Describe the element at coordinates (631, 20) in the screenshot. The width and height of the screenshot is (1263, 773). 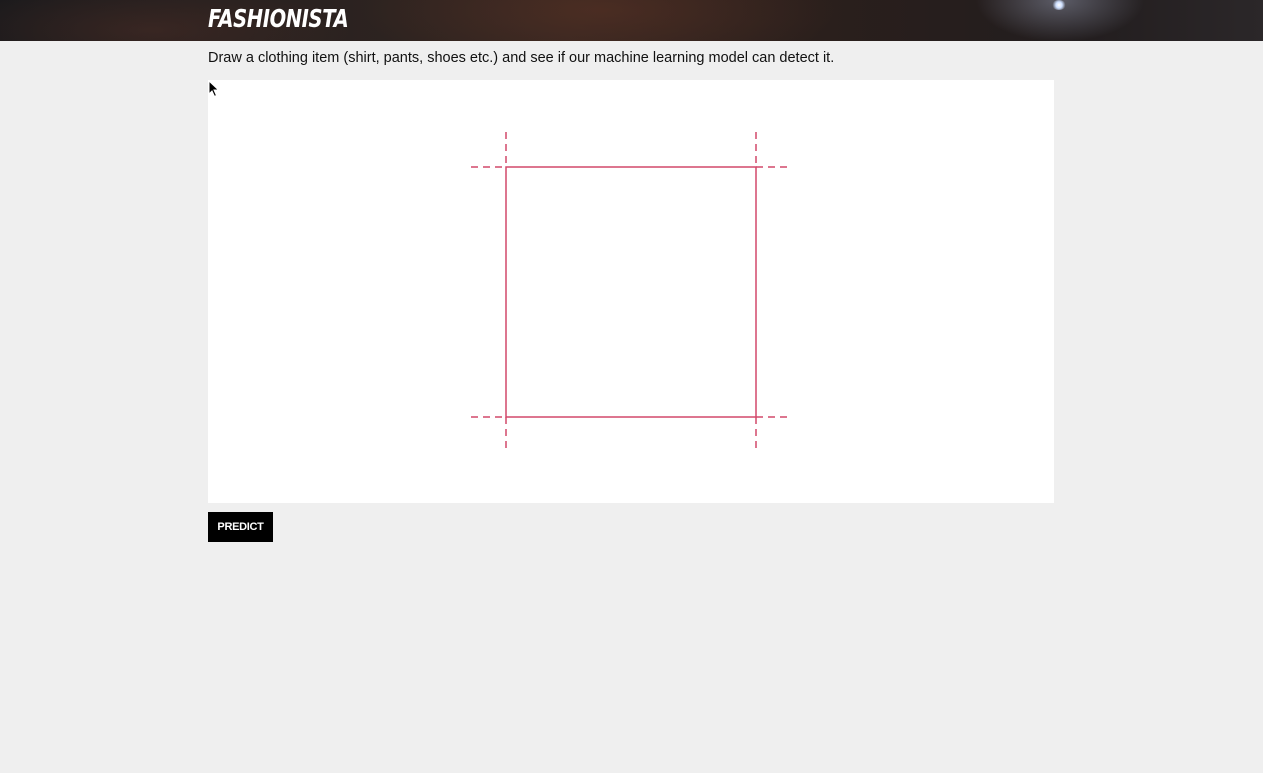
I see `header-banner: FASHIONISTA` at that location.